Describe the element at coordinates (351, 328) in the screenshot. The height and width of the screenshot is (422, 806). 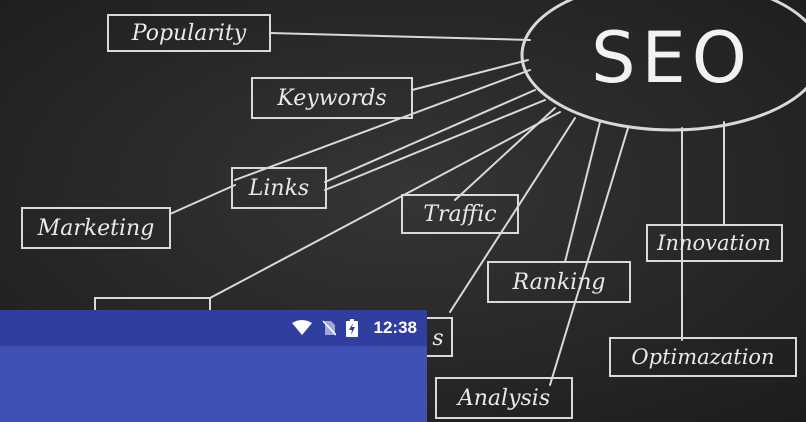
I see `battery-charging-icon` at that location.